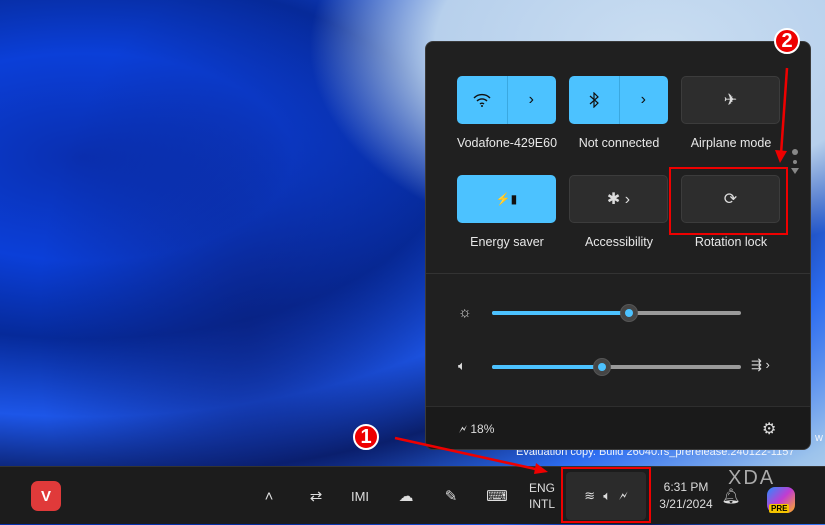  I want to click on annotation-badge-2: 2, so click(787, 41).